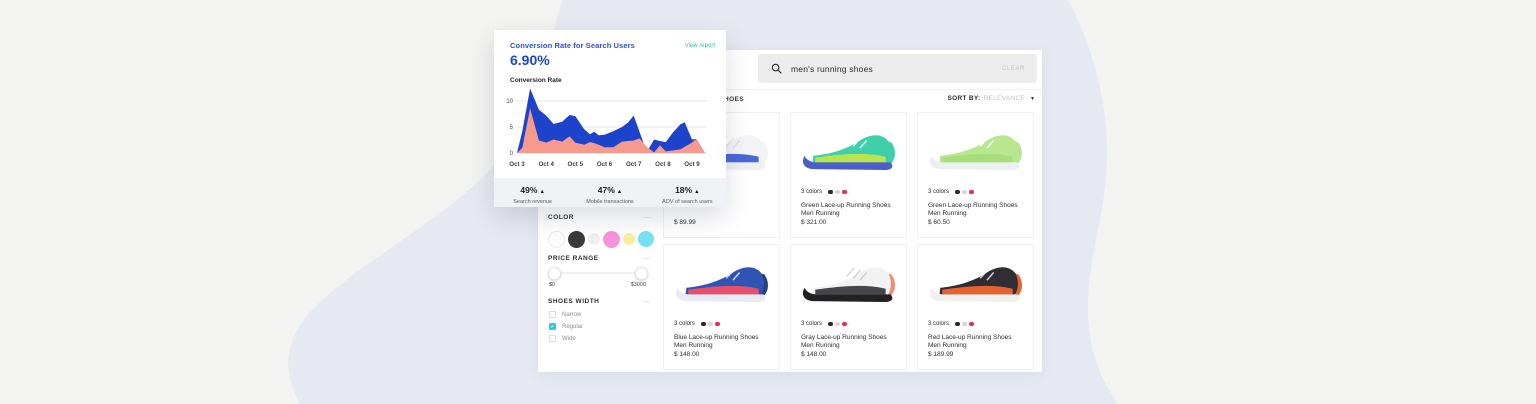 This screenshot has height=404, width=1536. What do you see at coordinates (700, 46) in the screenshot?
I see `view-report-link: View report` at bounding box center [700, 46].